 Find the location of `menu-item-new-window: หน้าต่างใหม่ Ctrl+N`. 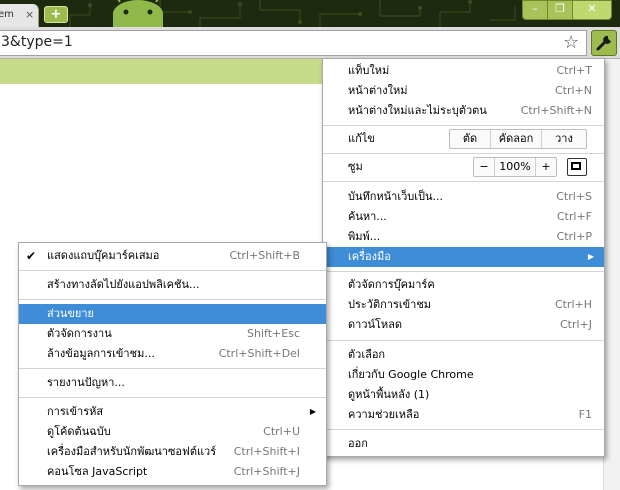

menu-item-new-window: หน้าต่างใหม่ Ctrl+N is located at coordinates (463, 91).